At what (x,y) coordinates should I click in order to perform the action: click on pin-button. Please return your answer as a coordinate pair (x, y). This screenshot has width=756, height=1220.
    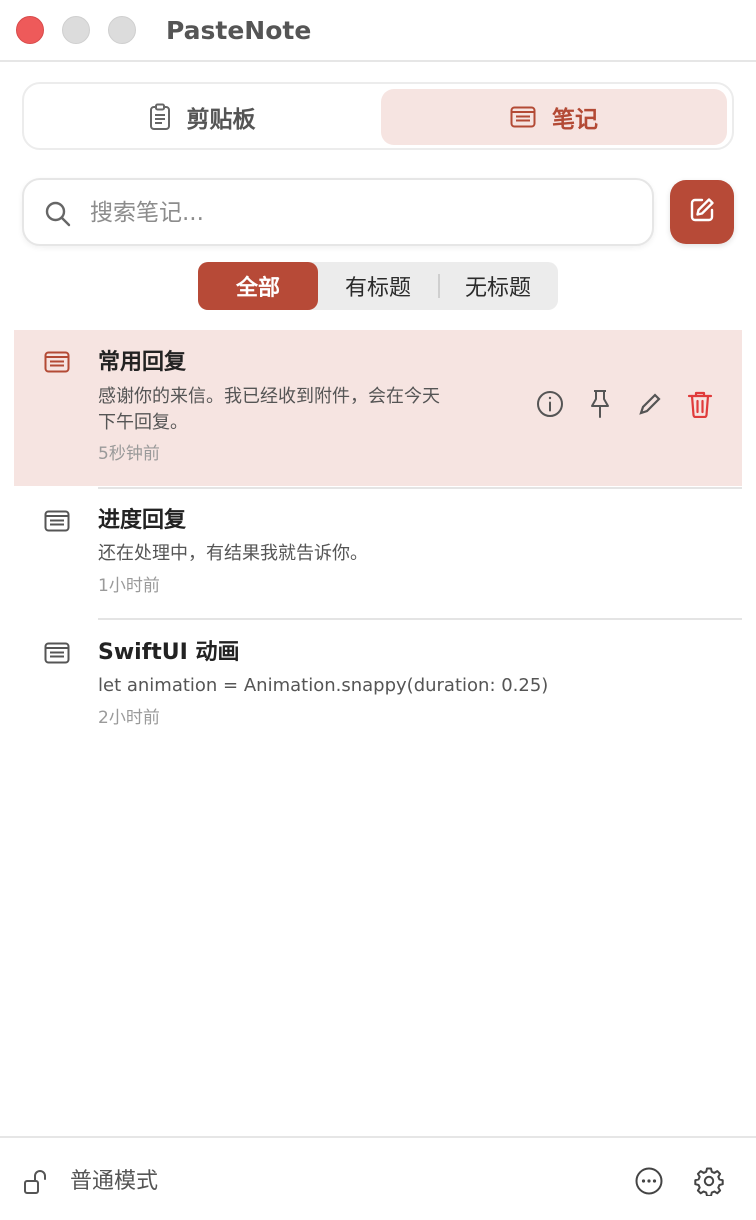
    Looking at the image, I should click on (600, 406).